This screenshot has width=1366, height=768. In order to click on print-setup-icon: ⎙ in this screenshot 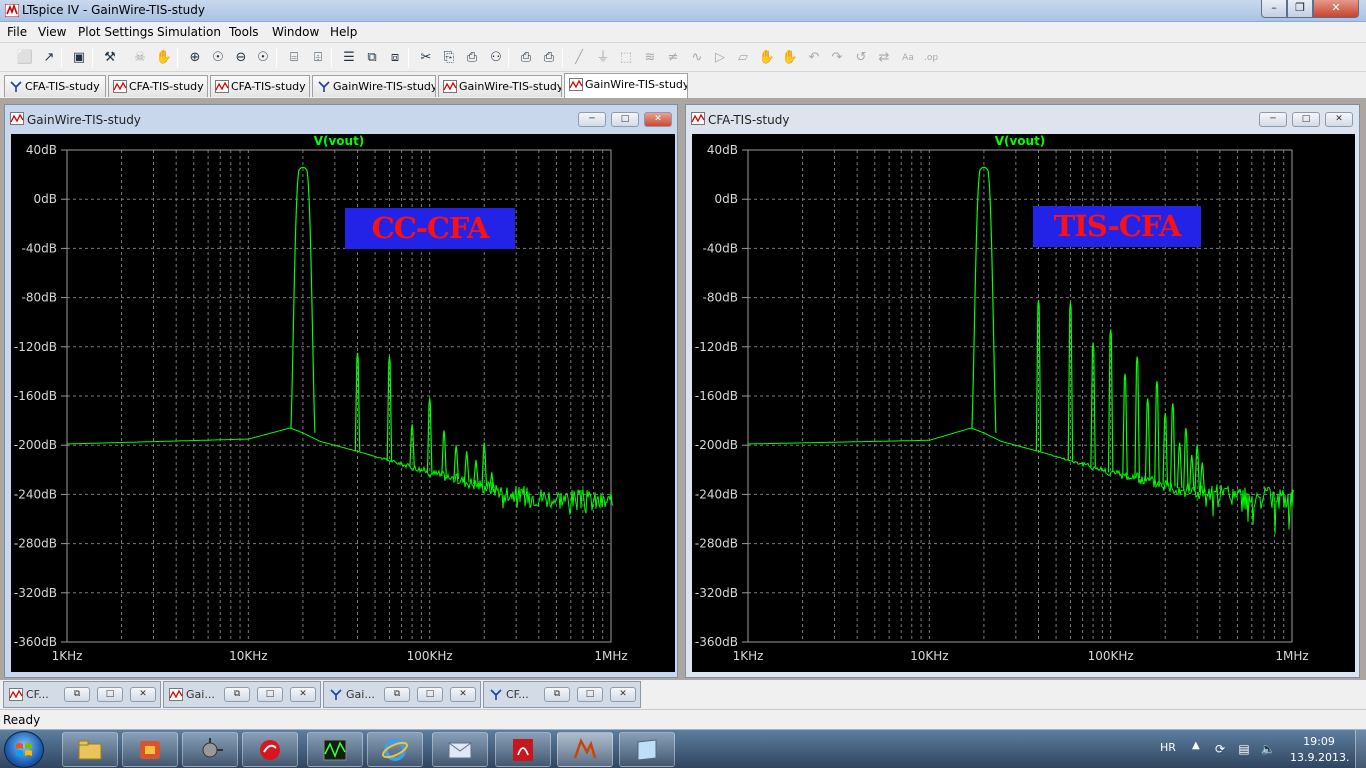, I will do `click(526, 58)`.